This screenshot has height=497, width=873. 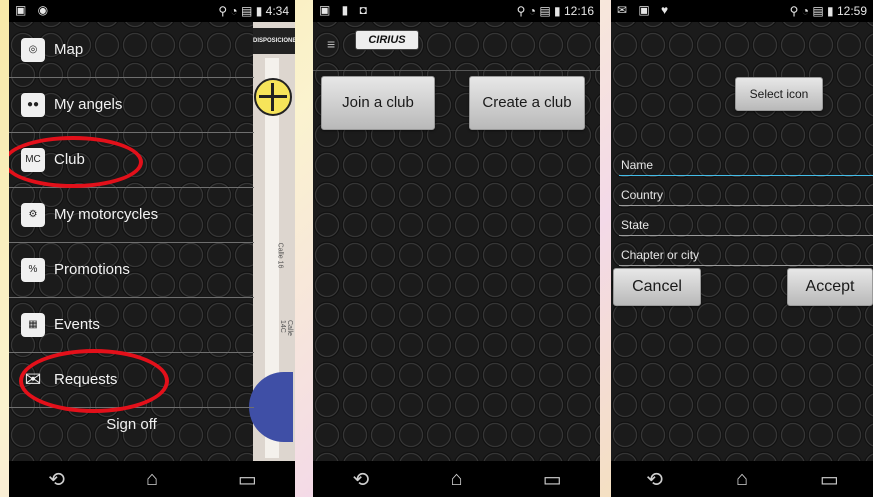 What do you see at coordinates (280, 255) in the screenshot?
I see `map-street-label: Calle 16` at bounding box center [280, 255].